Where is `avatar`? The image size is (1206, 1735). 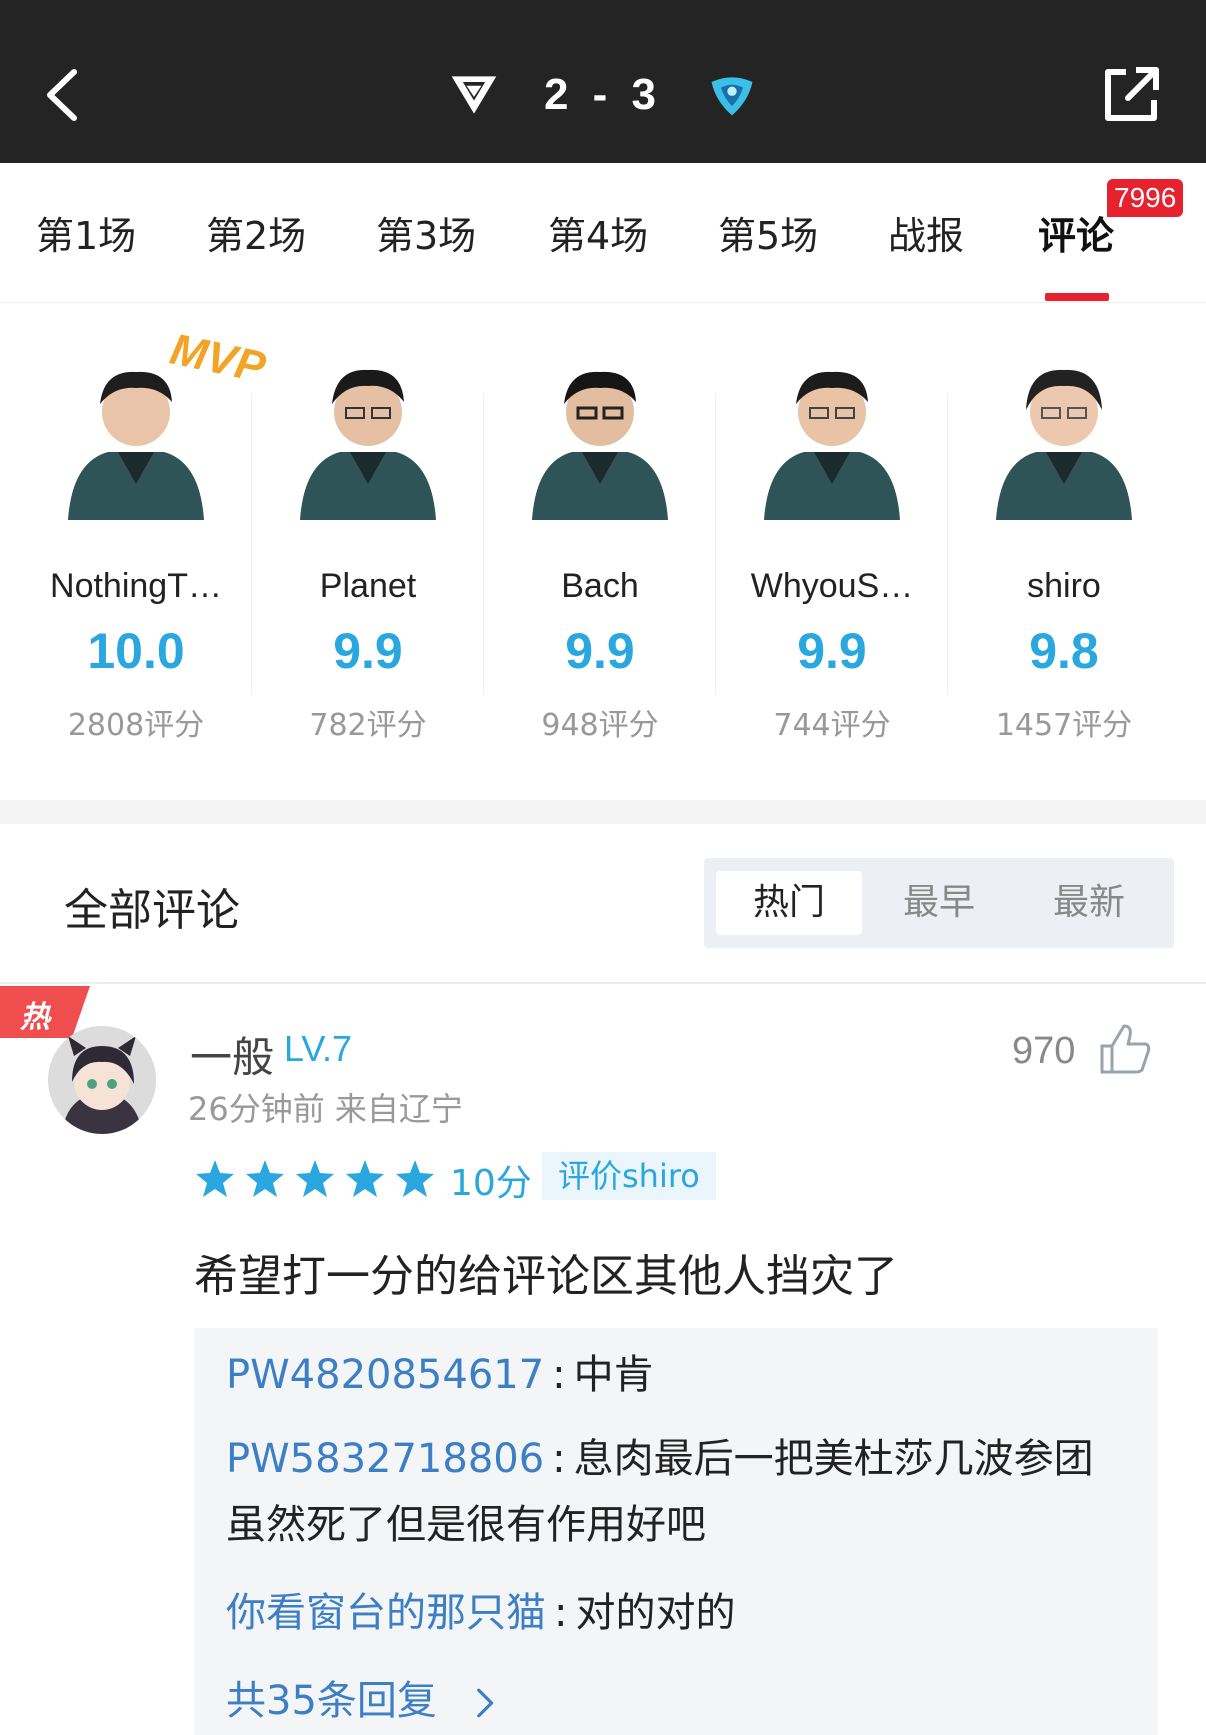
avatar is located at coordinates (102, 1080).